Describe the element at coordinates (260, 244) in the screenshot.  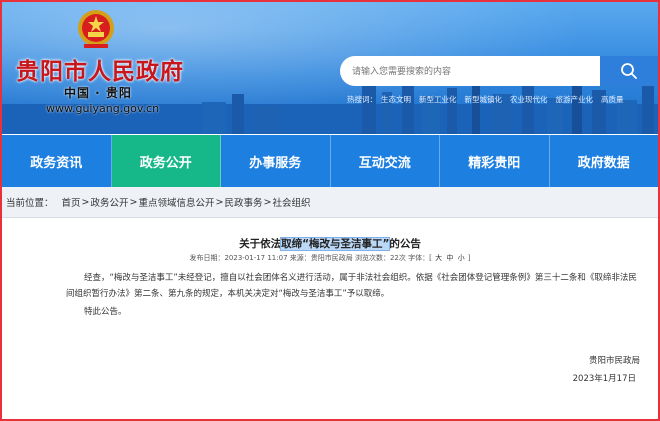
I see `article-title-pre: 关于依法` at that location.